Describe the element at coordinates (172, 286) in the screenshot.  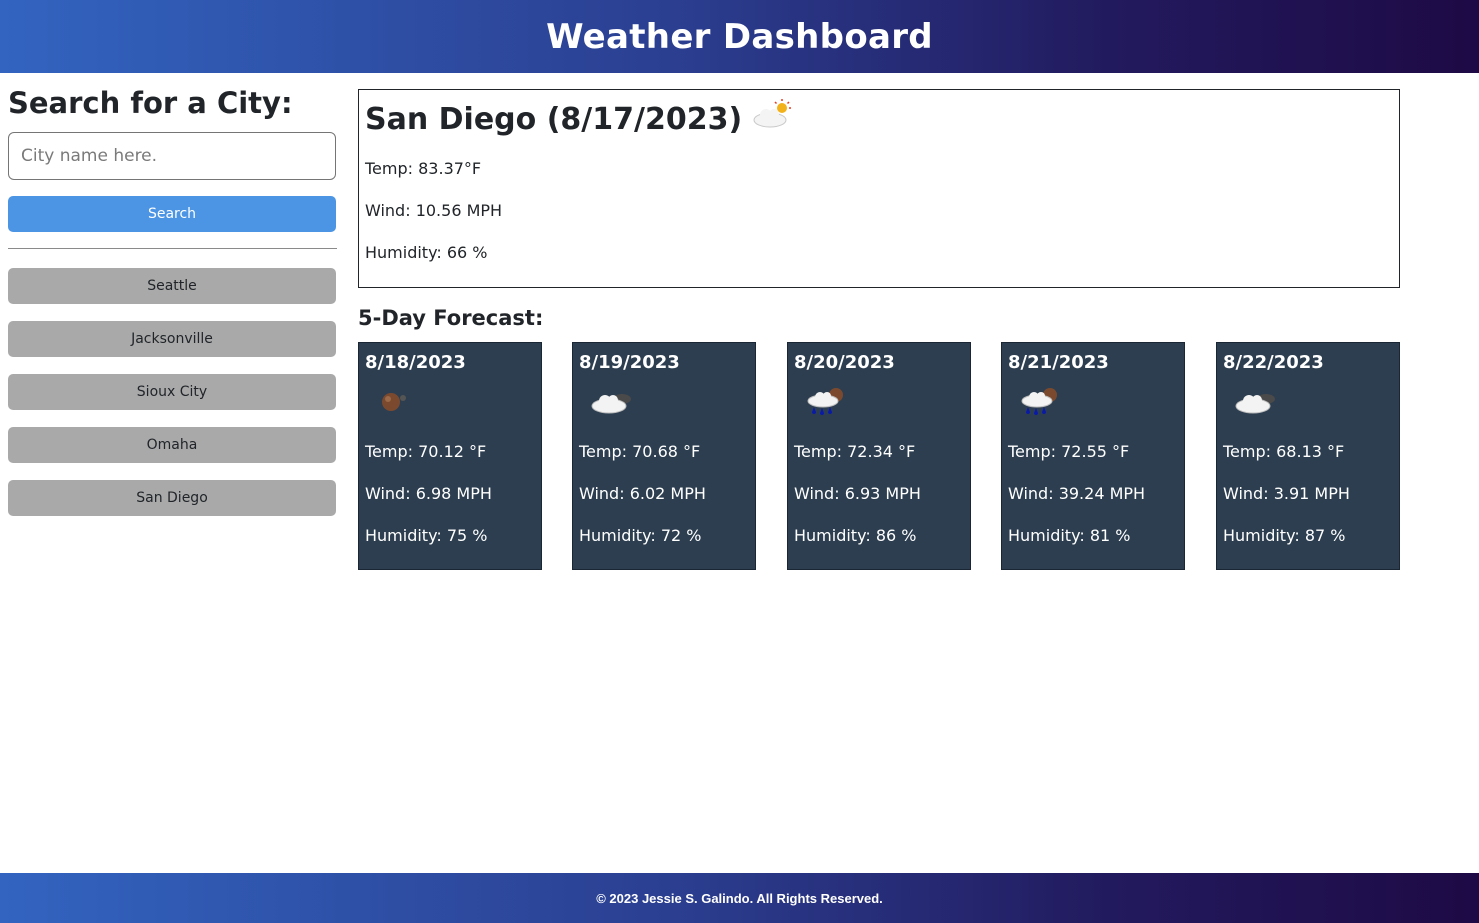
I see `history-button-seattle: Seattle` at that location.